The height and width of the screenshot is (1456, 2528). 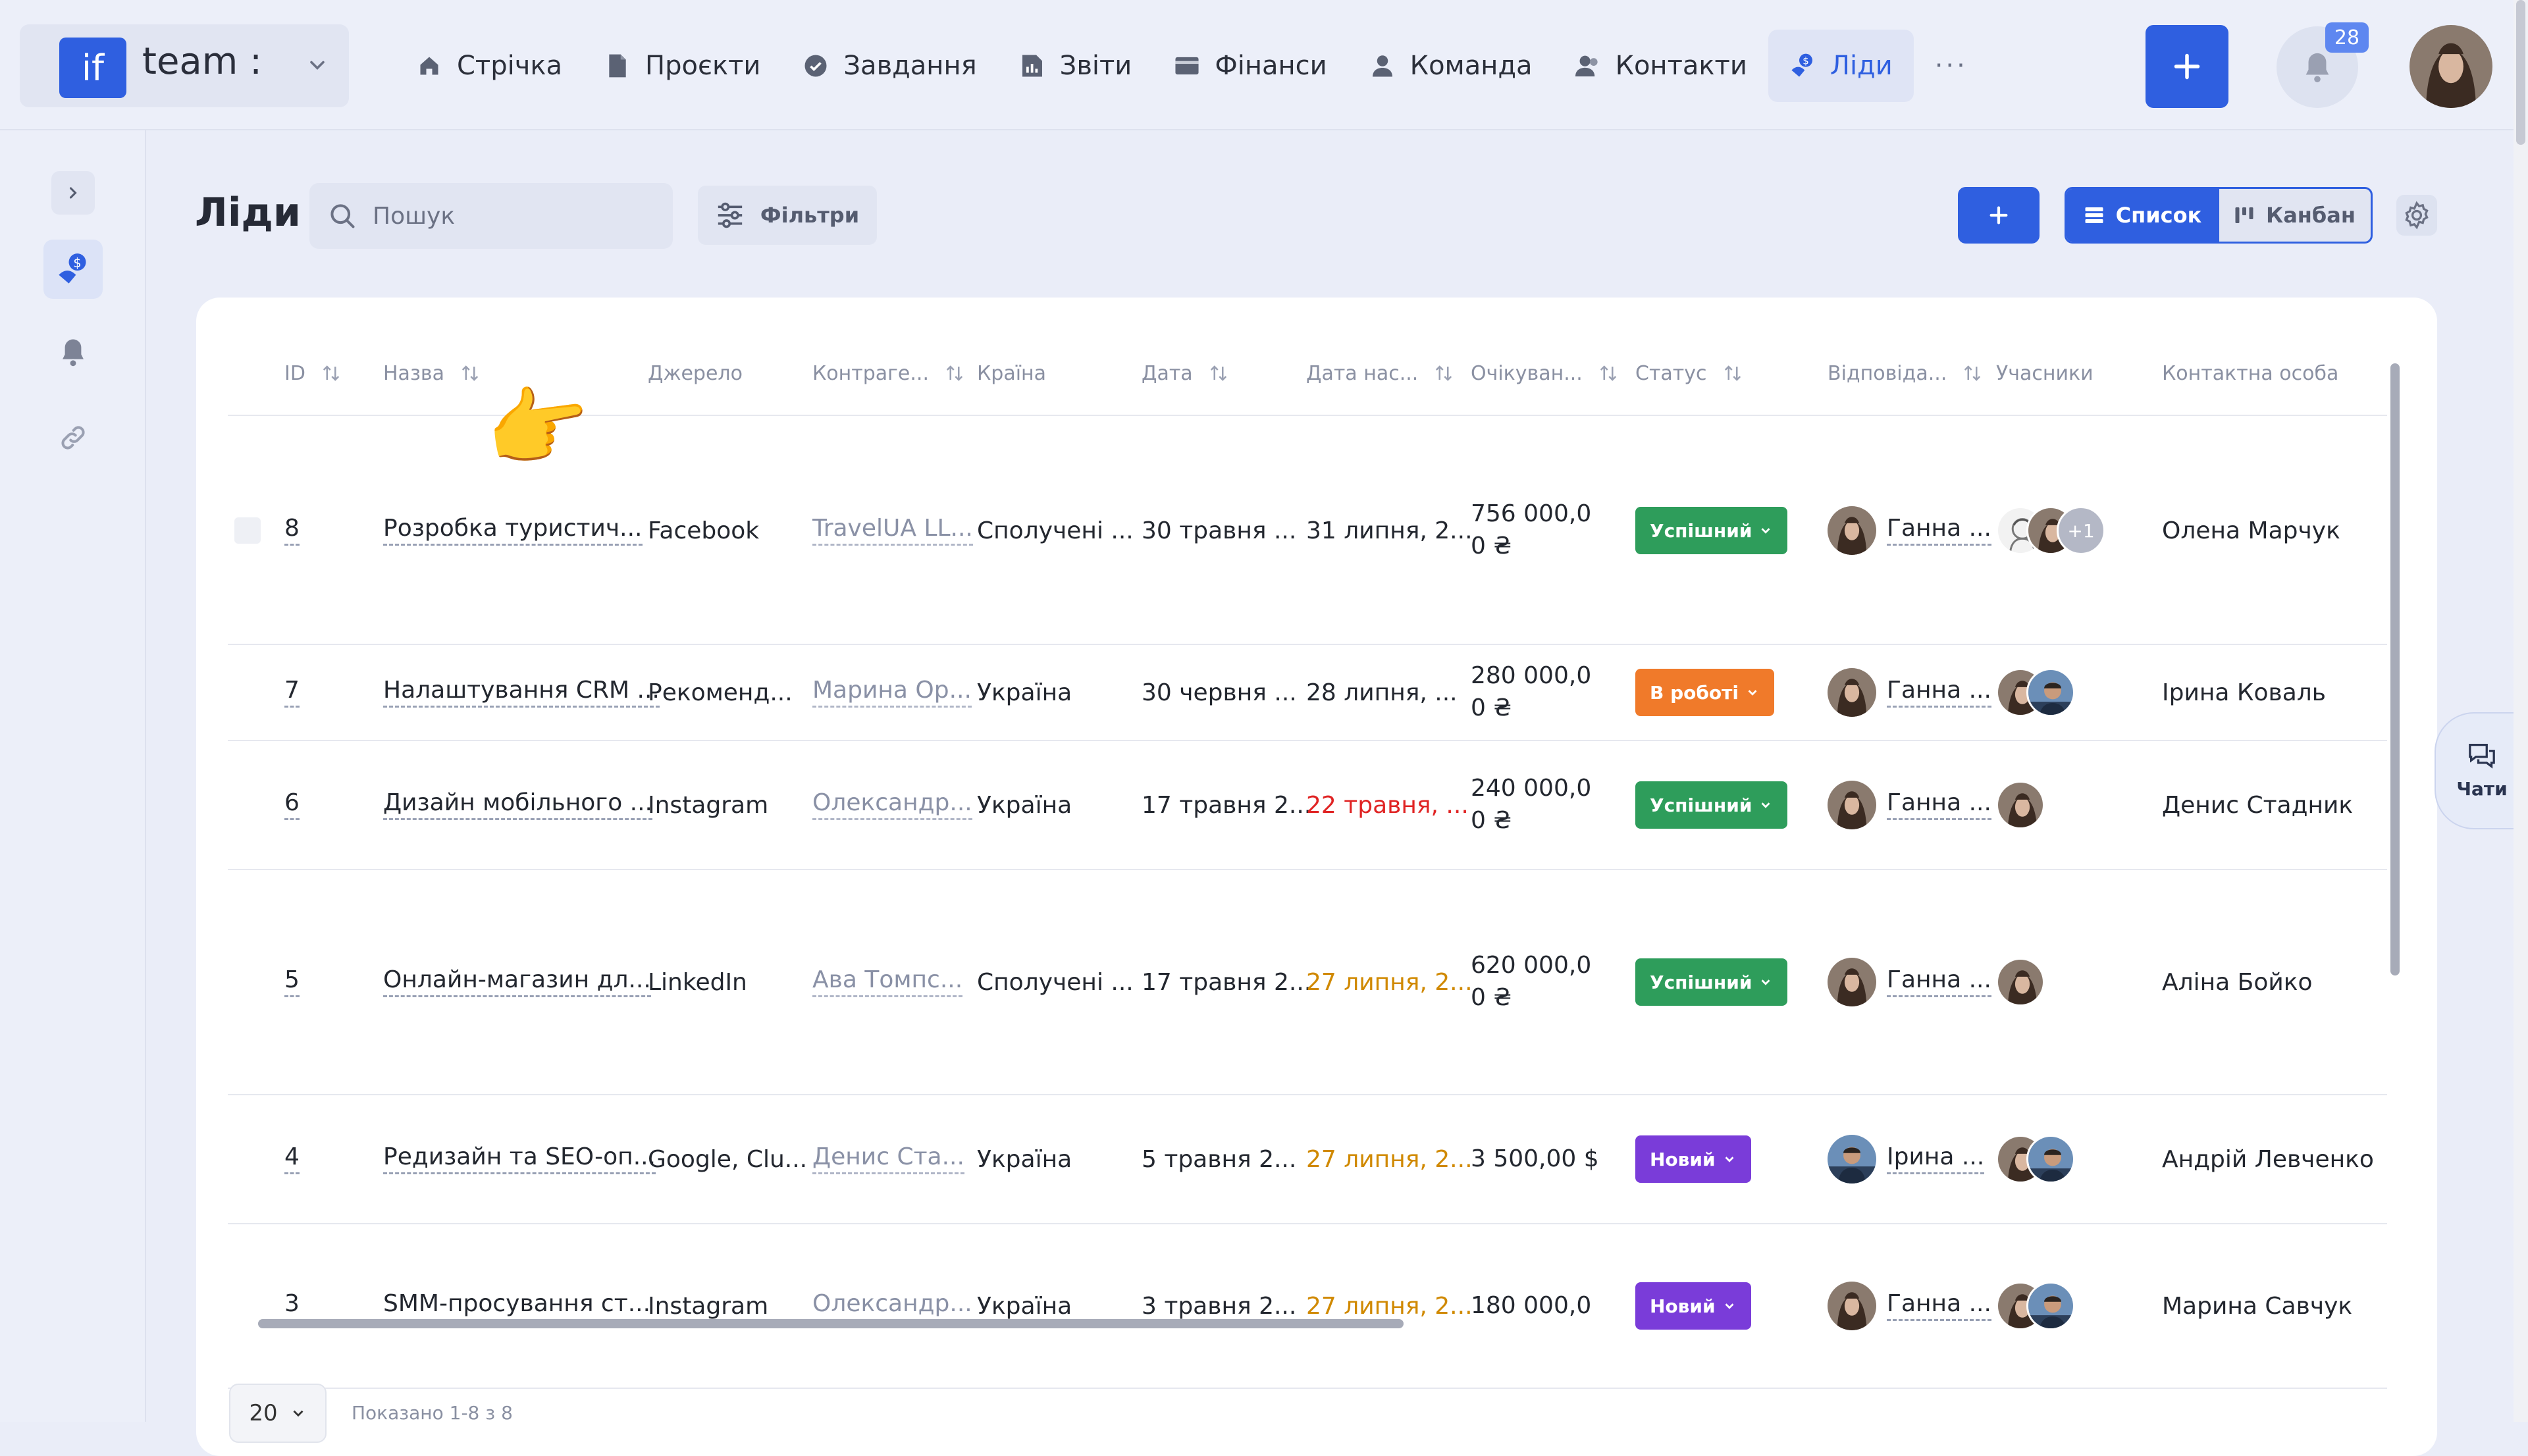 I want to click on cell-status: В роботі, so click(x=1705, y=692).